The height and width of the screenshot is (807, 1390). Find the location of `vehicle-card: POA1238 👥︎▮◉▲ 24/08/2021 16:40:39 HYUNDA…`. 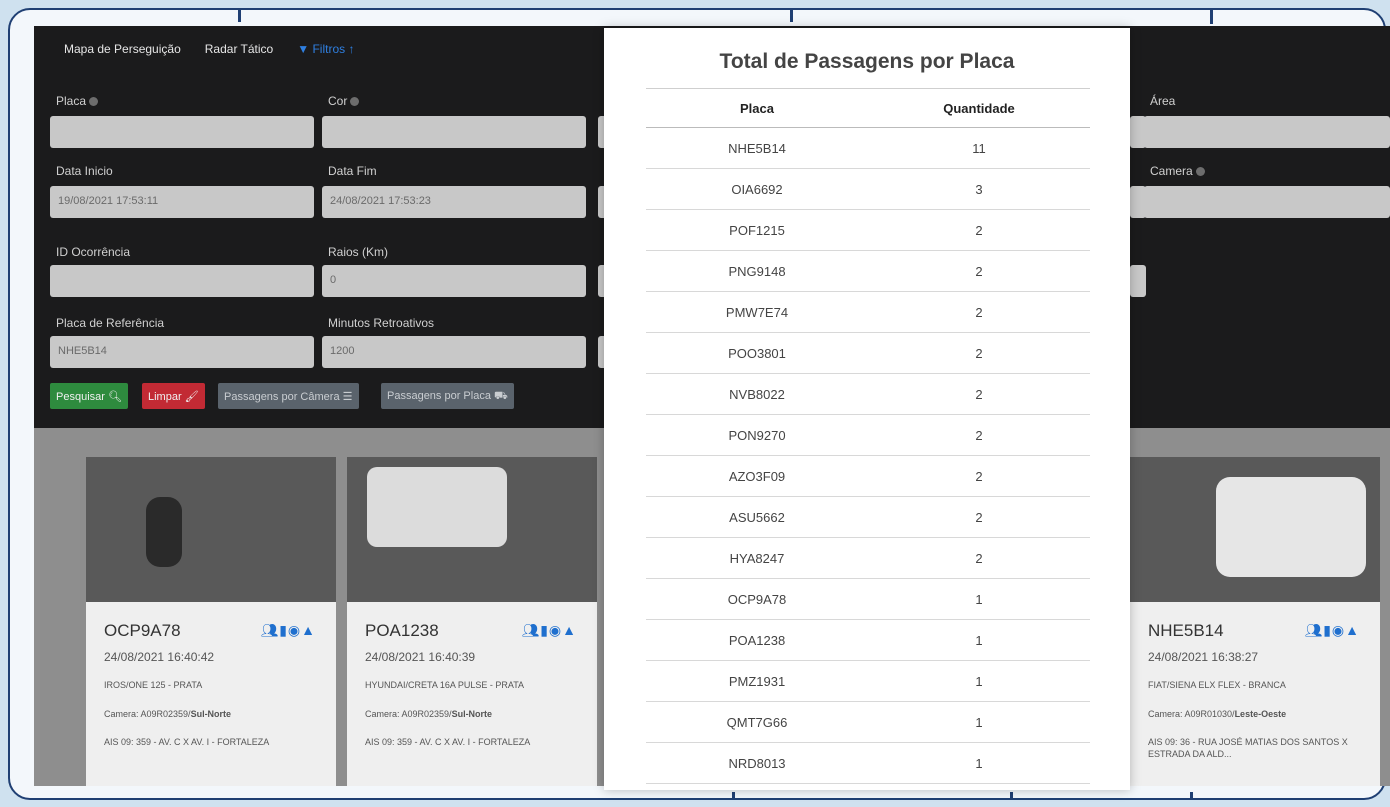

vehicle-card: POA1238 👥︎▮◉▲ 24/08/2021 16:40:39 HYUNDA… is located at coordinates (472, 621).